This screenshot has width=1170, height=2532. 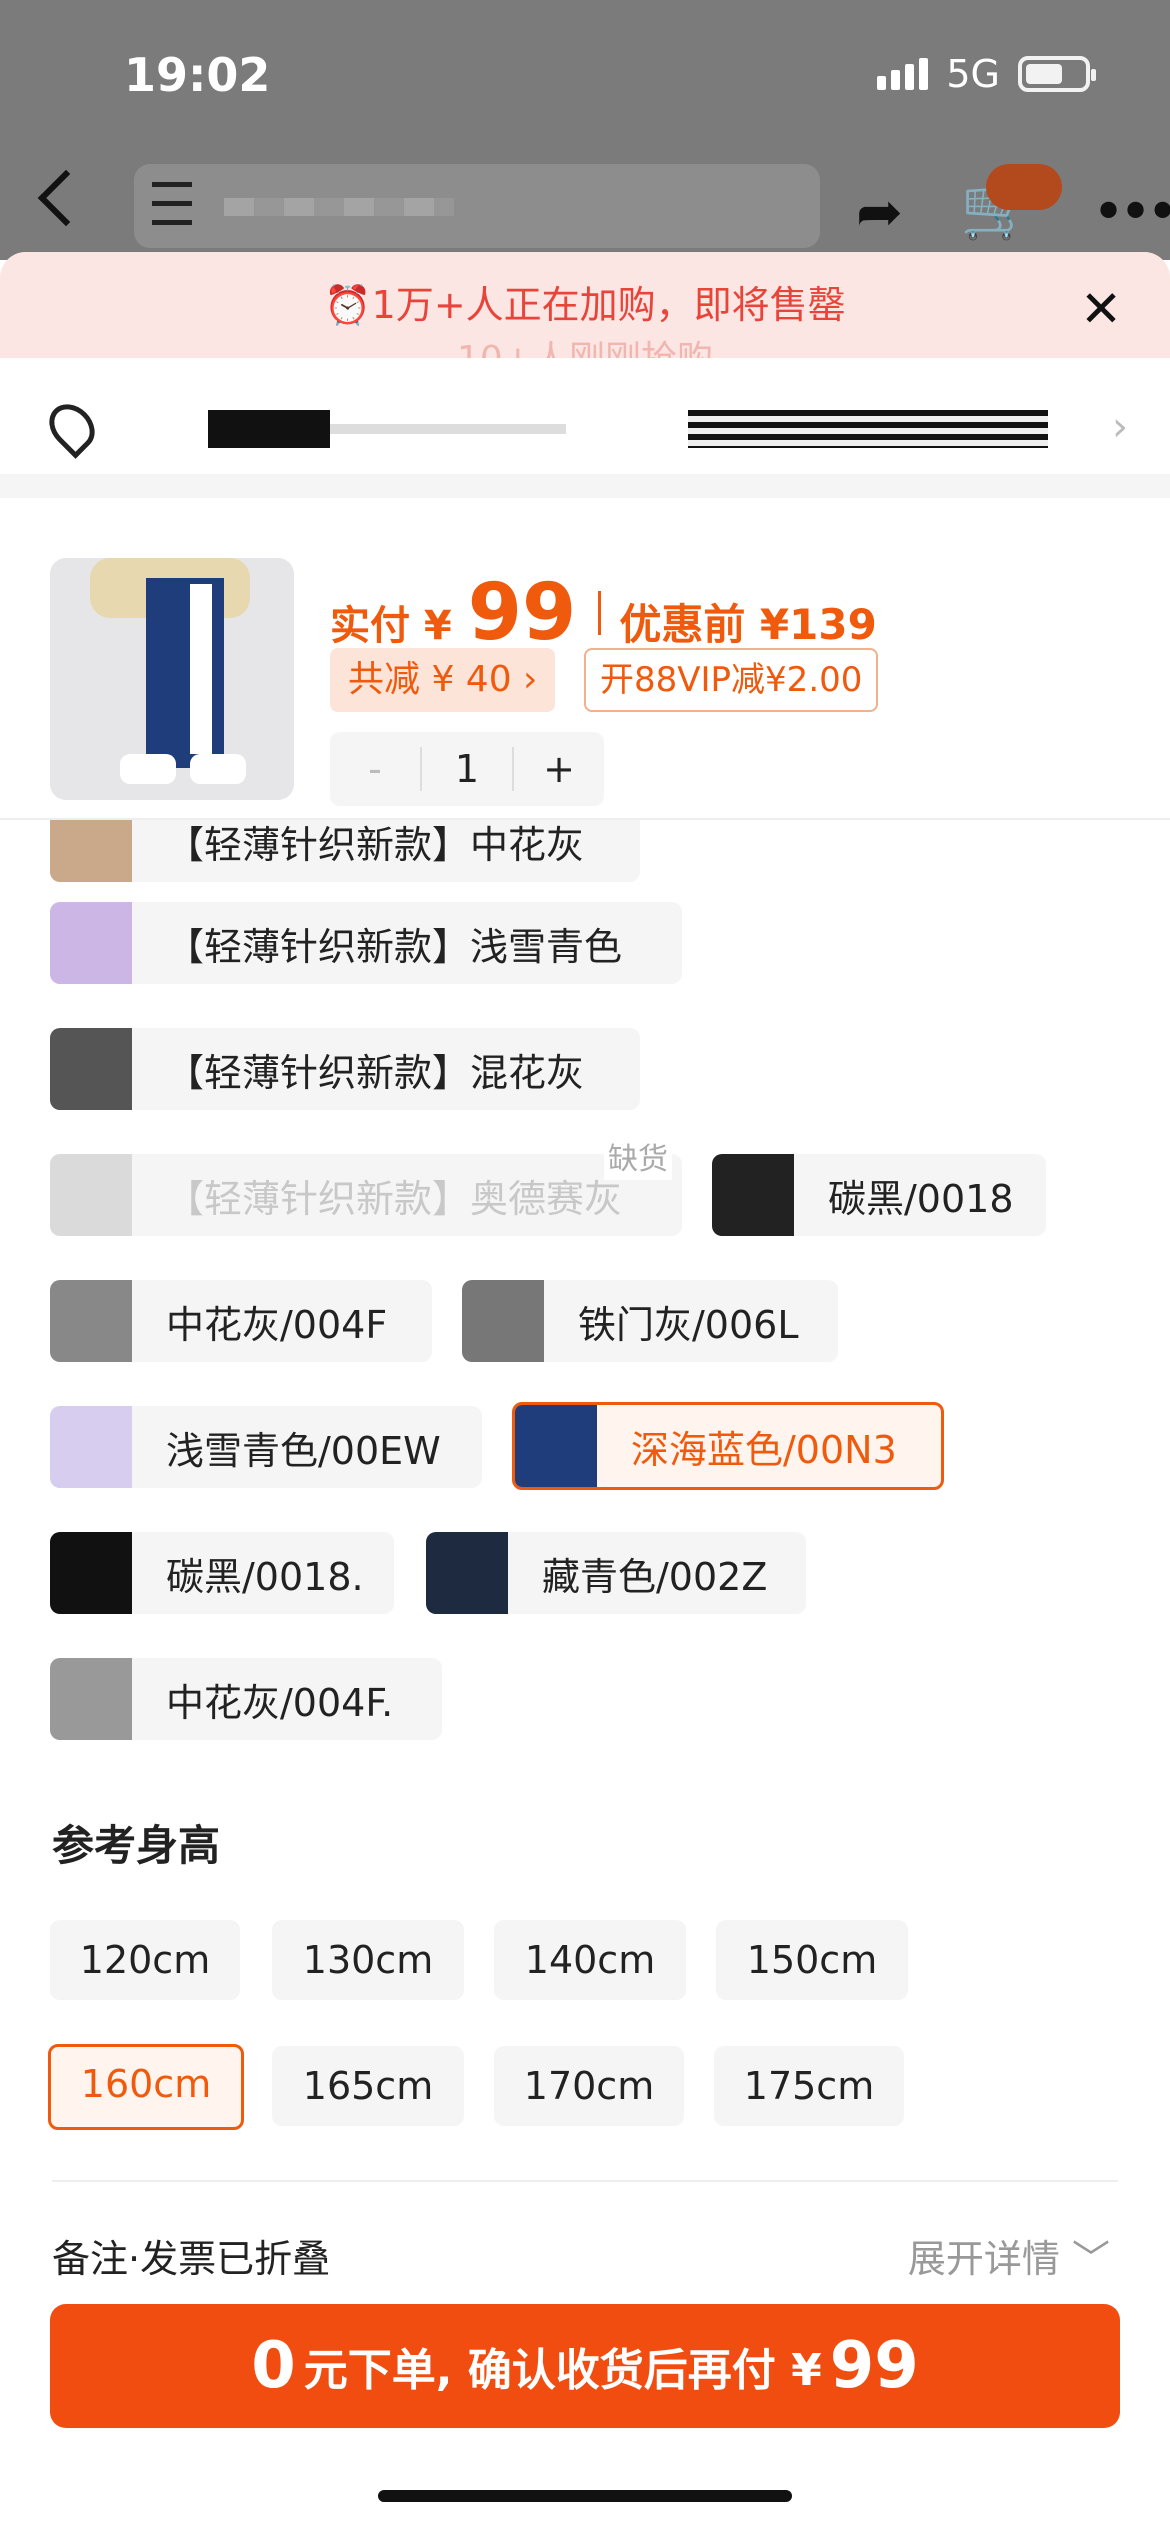 I want to click on color-label: 【轻薄针织新款】混花灰, so click(x=375, y=1072).